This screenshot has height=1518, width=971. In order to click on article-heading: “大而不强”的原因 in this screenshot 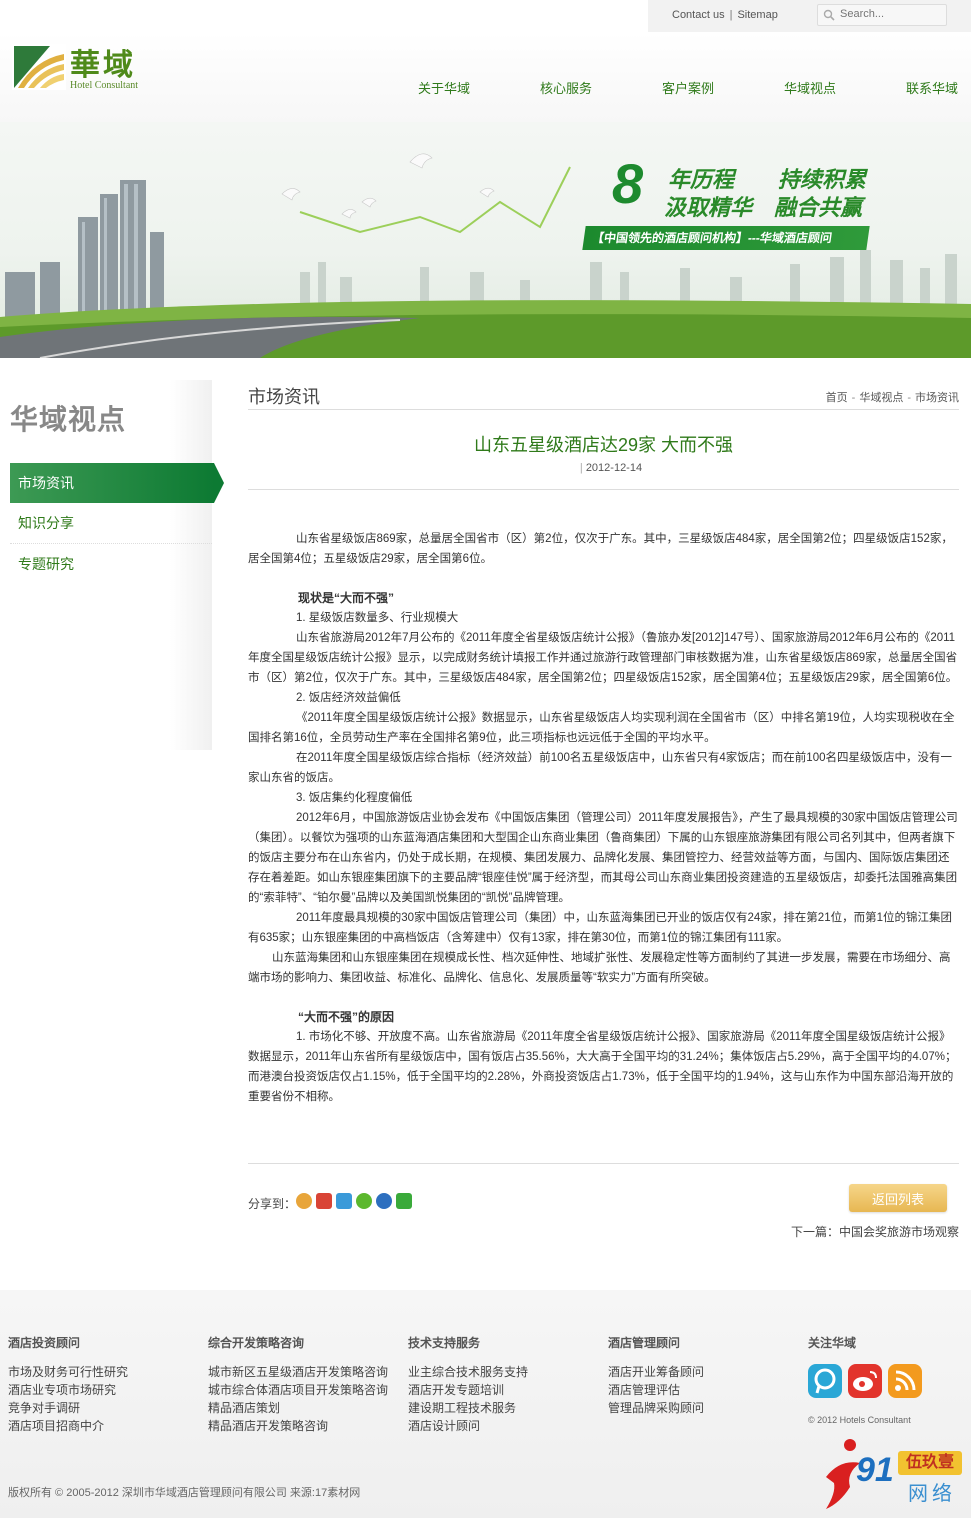, I will do `click(346, 1017)`.